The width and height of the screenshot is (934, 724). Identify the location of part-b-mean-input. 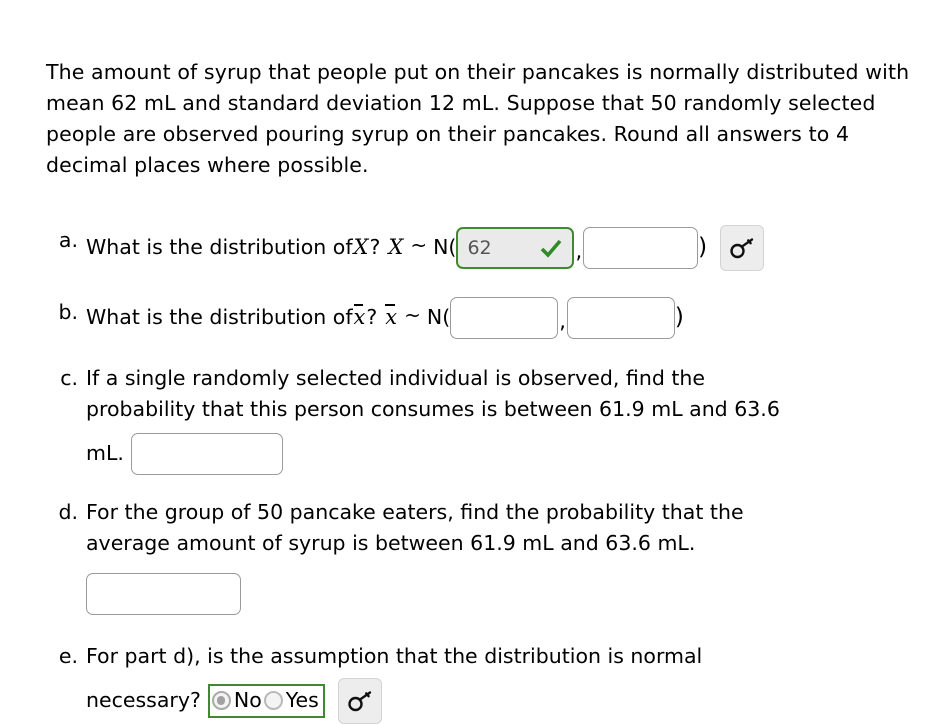
(504, 317).